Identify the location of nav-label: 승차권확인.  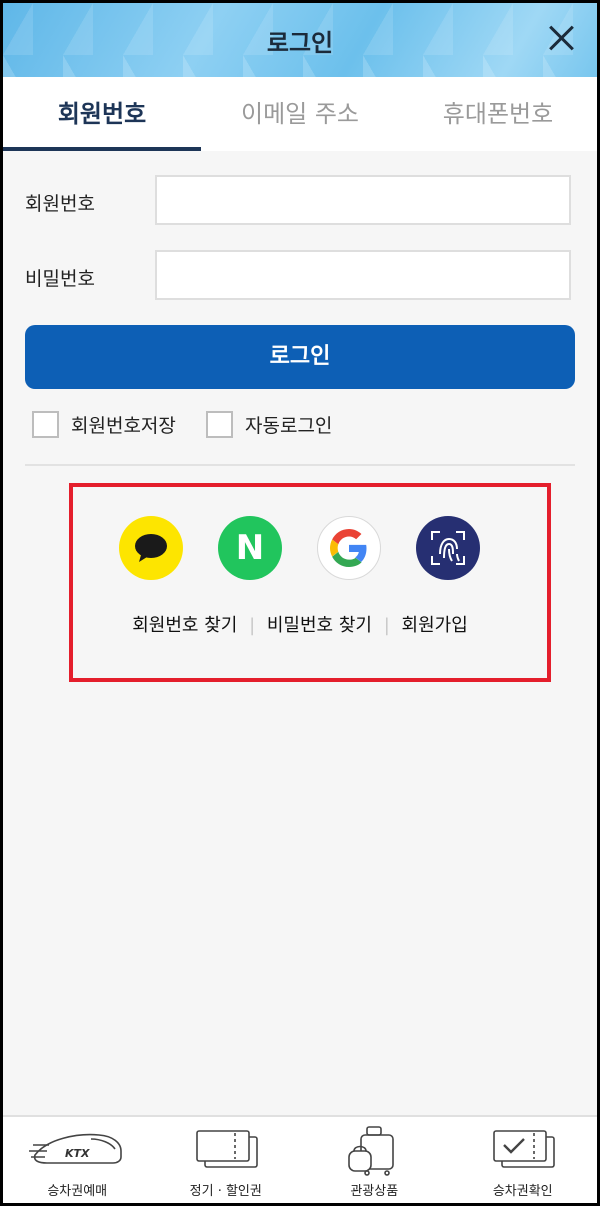
(522, 1191).